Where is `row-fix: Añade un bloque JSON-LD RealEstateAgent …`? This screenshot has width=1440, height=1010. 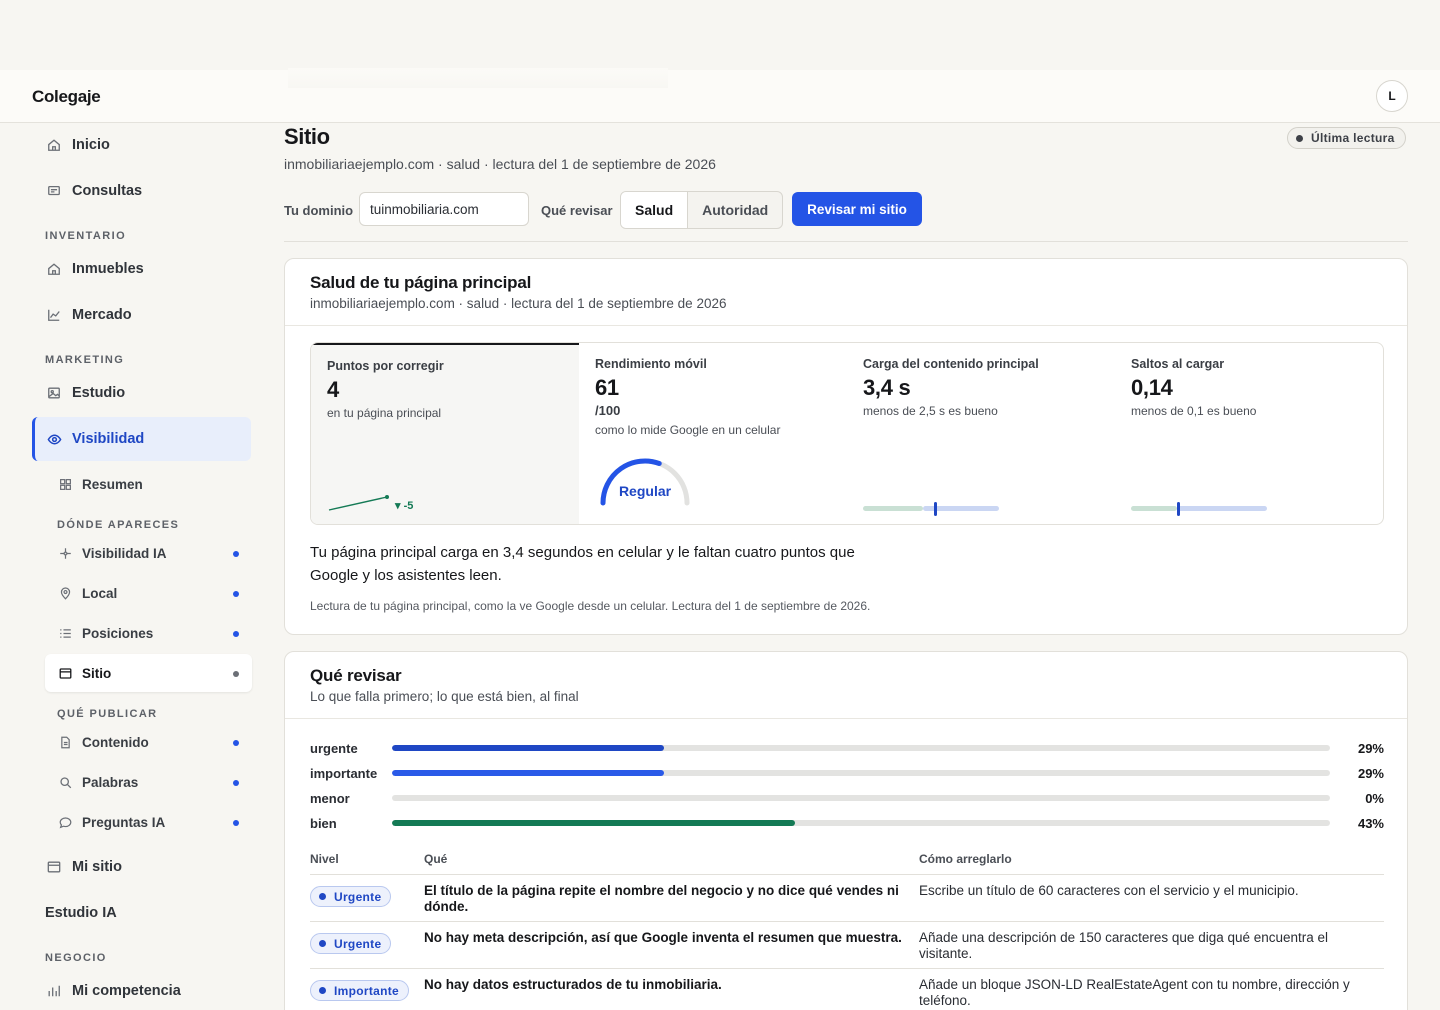
row-fix: Añade un bloque JSON-LD RealEstateAgent … is located at coordinates (1134, 992).